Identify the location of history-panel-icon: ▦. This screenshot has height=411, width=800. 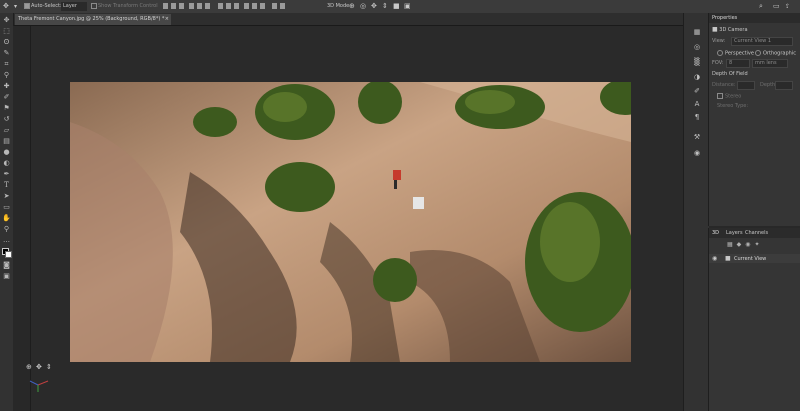
(697, 32).